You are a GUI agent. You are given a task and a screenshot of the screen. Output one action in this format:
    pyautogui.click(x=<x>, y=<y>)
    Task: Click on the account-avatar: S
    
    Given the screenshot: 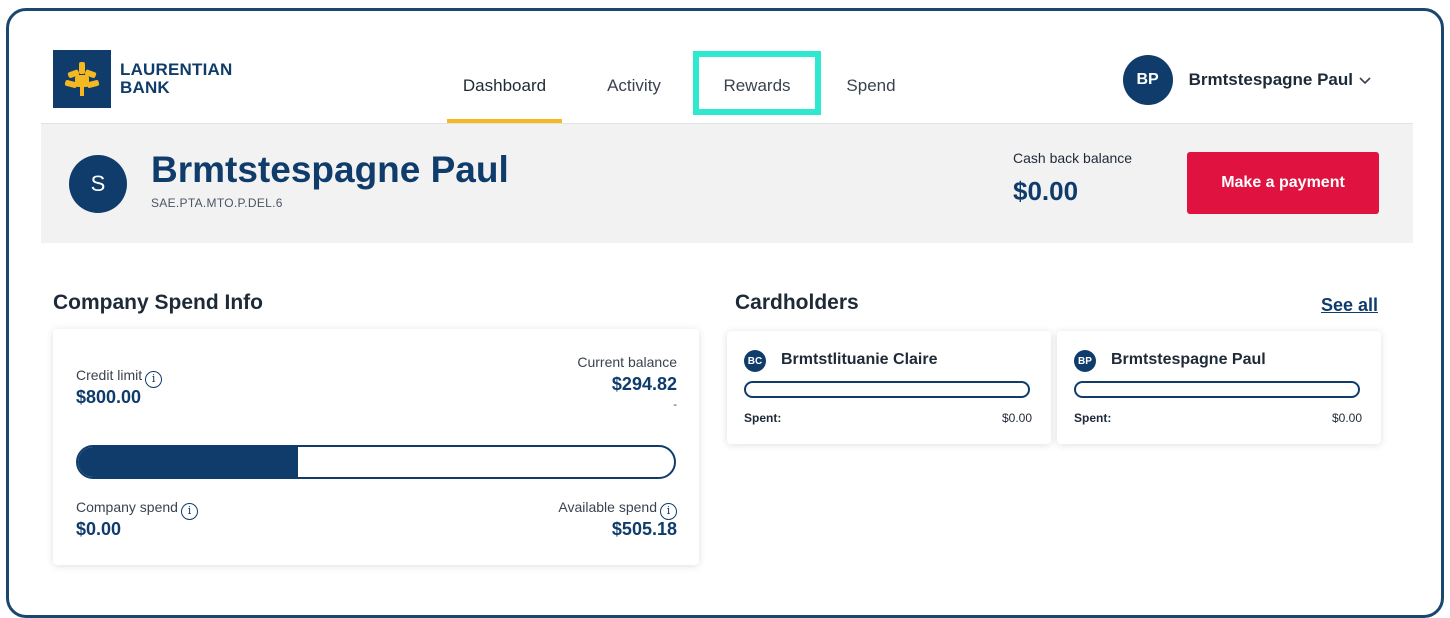 What is the action you would take?
    pyautogui.click(x=98, y=184)
    